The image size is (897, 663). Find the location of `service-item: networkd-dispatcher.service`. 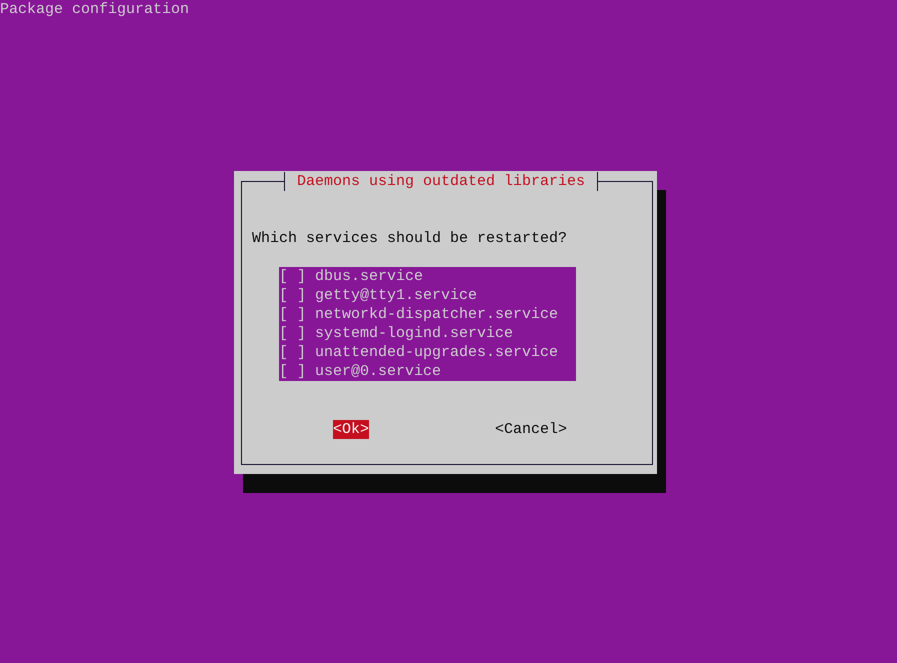

service-item: networkd-dispatcher.service is located at coordinates (436, 314).